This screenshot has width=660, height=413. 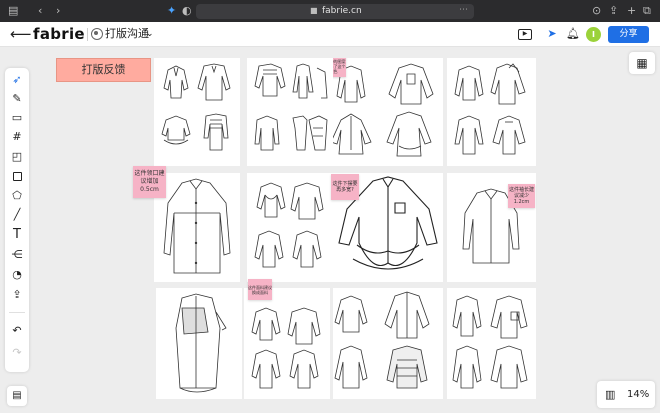 What do you see at coordinates (17, 118) in the screenshot?
I see `frame-icon: ▭` at bounding box center [17, 118].